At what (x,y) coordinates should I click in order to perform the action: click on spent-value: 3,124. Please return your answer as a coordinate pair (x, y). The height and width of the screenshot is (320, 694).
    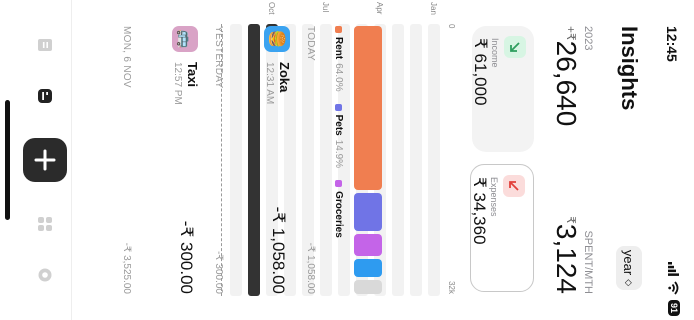
    Looking at the image, I should click on (566, 258).